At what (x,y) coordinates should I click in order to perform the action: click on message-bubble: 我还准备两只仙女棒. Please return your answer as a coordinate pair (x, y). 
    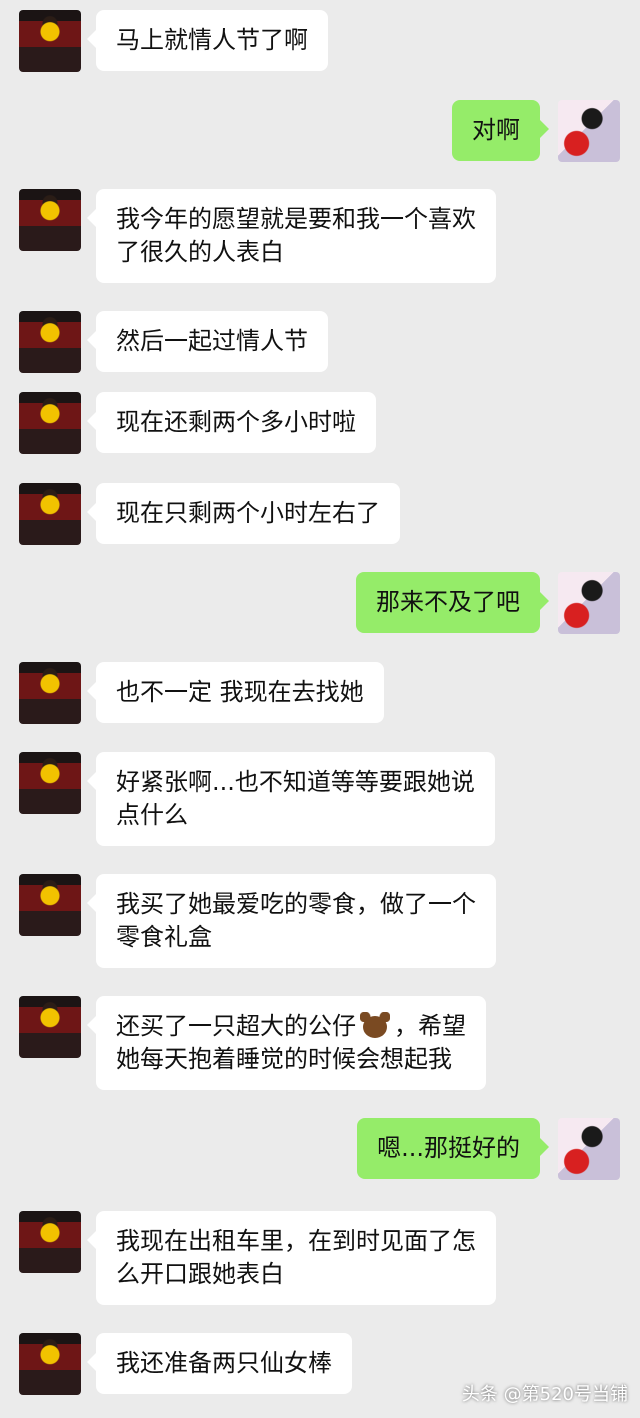
    Looking at the image, I should click on (219, 1363).